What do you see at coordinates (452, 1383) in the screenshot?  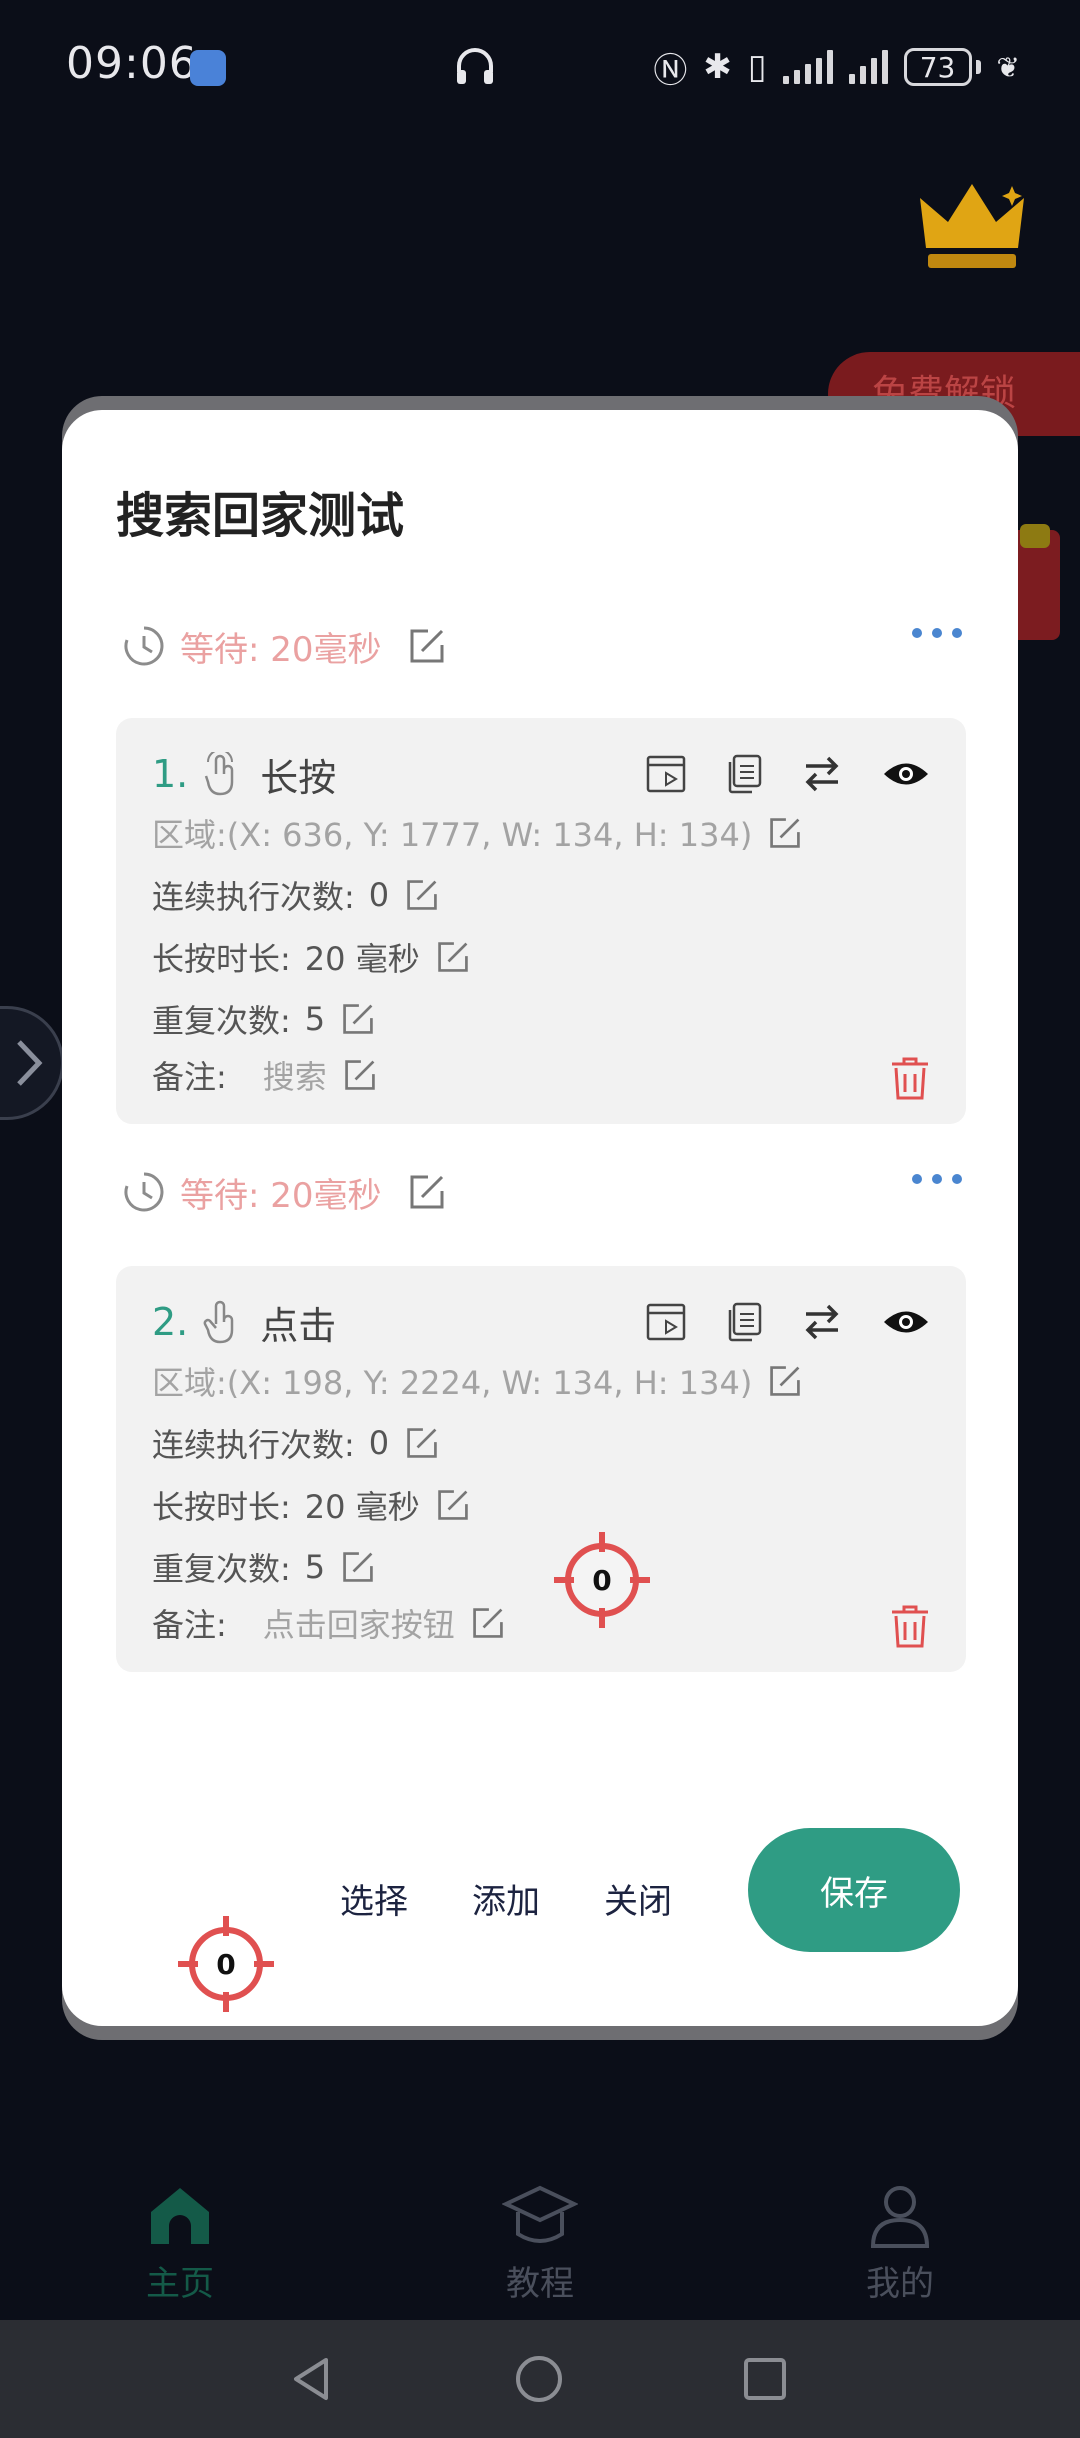 I see `region-text: 区域:(X: 198, Y: 2224, W: 134, H: 134)` at bounding box center [452, 1383].